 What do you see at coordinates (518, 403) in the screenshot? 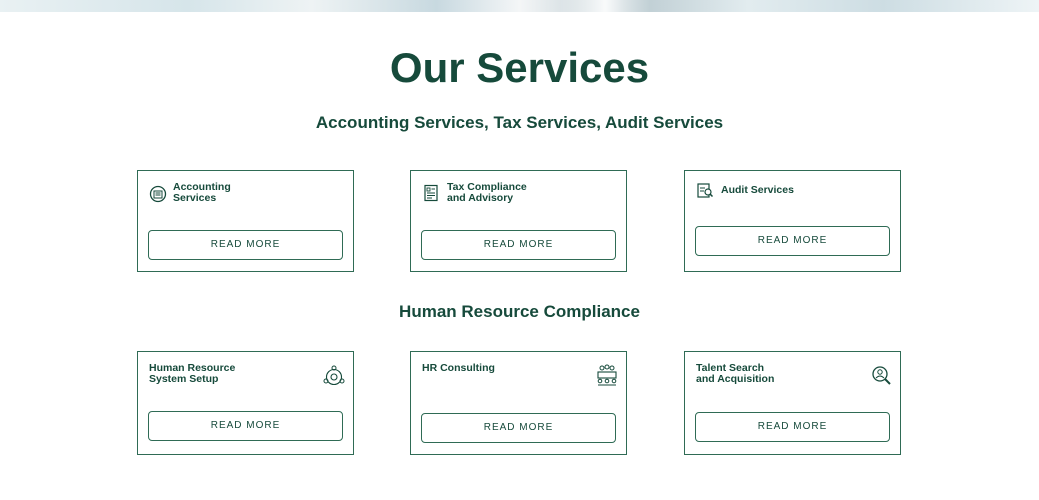
I see `service-card-hr-consulting: HR Consulting READ MORE` at bounding box center [518, 403].